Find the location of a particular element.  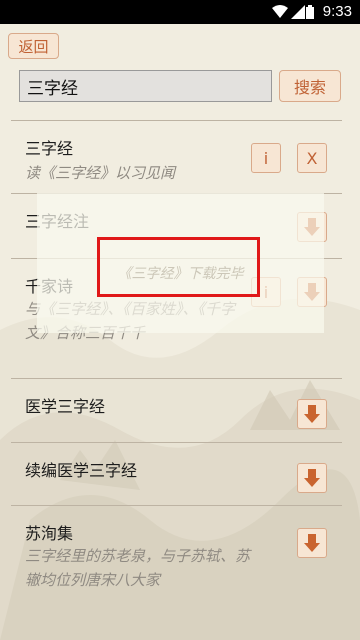

search-input is located at coordinates (145, 86).